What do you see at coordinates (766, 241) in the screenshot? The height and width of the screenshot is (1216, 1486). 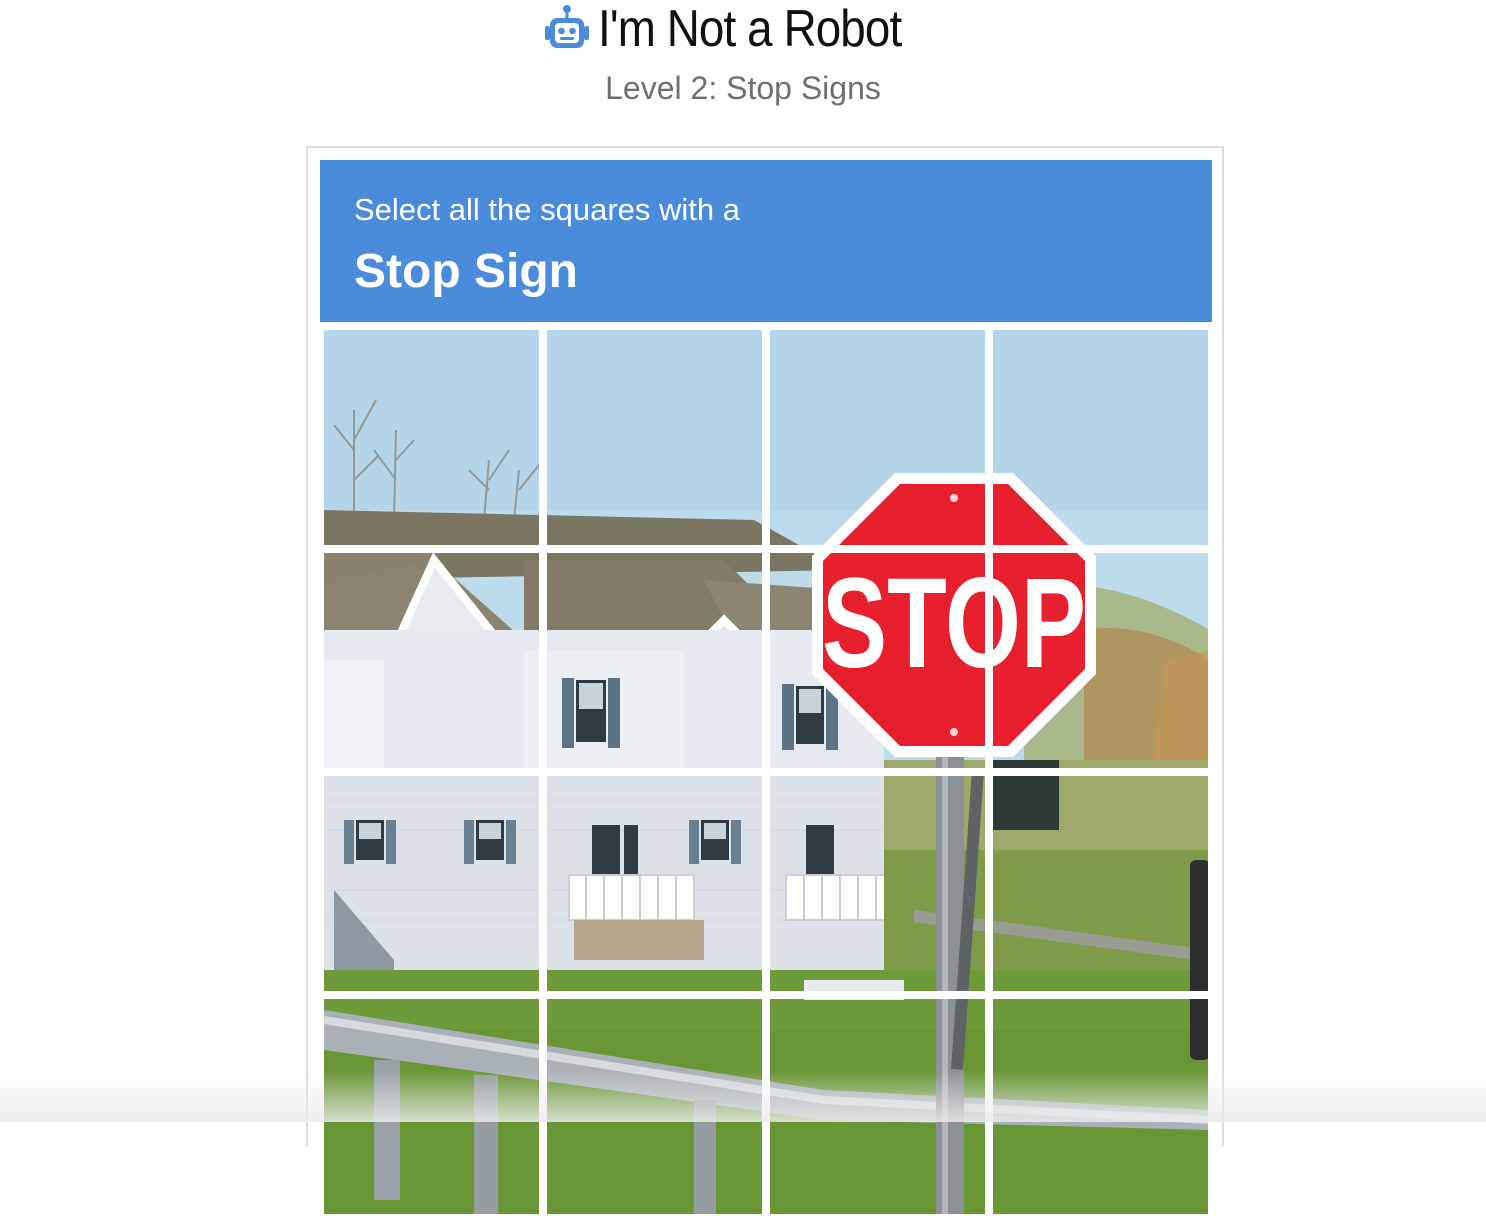 I see `instruction-banner: Select all the squares with a Stop Sign` at bounding box center [766, 241].